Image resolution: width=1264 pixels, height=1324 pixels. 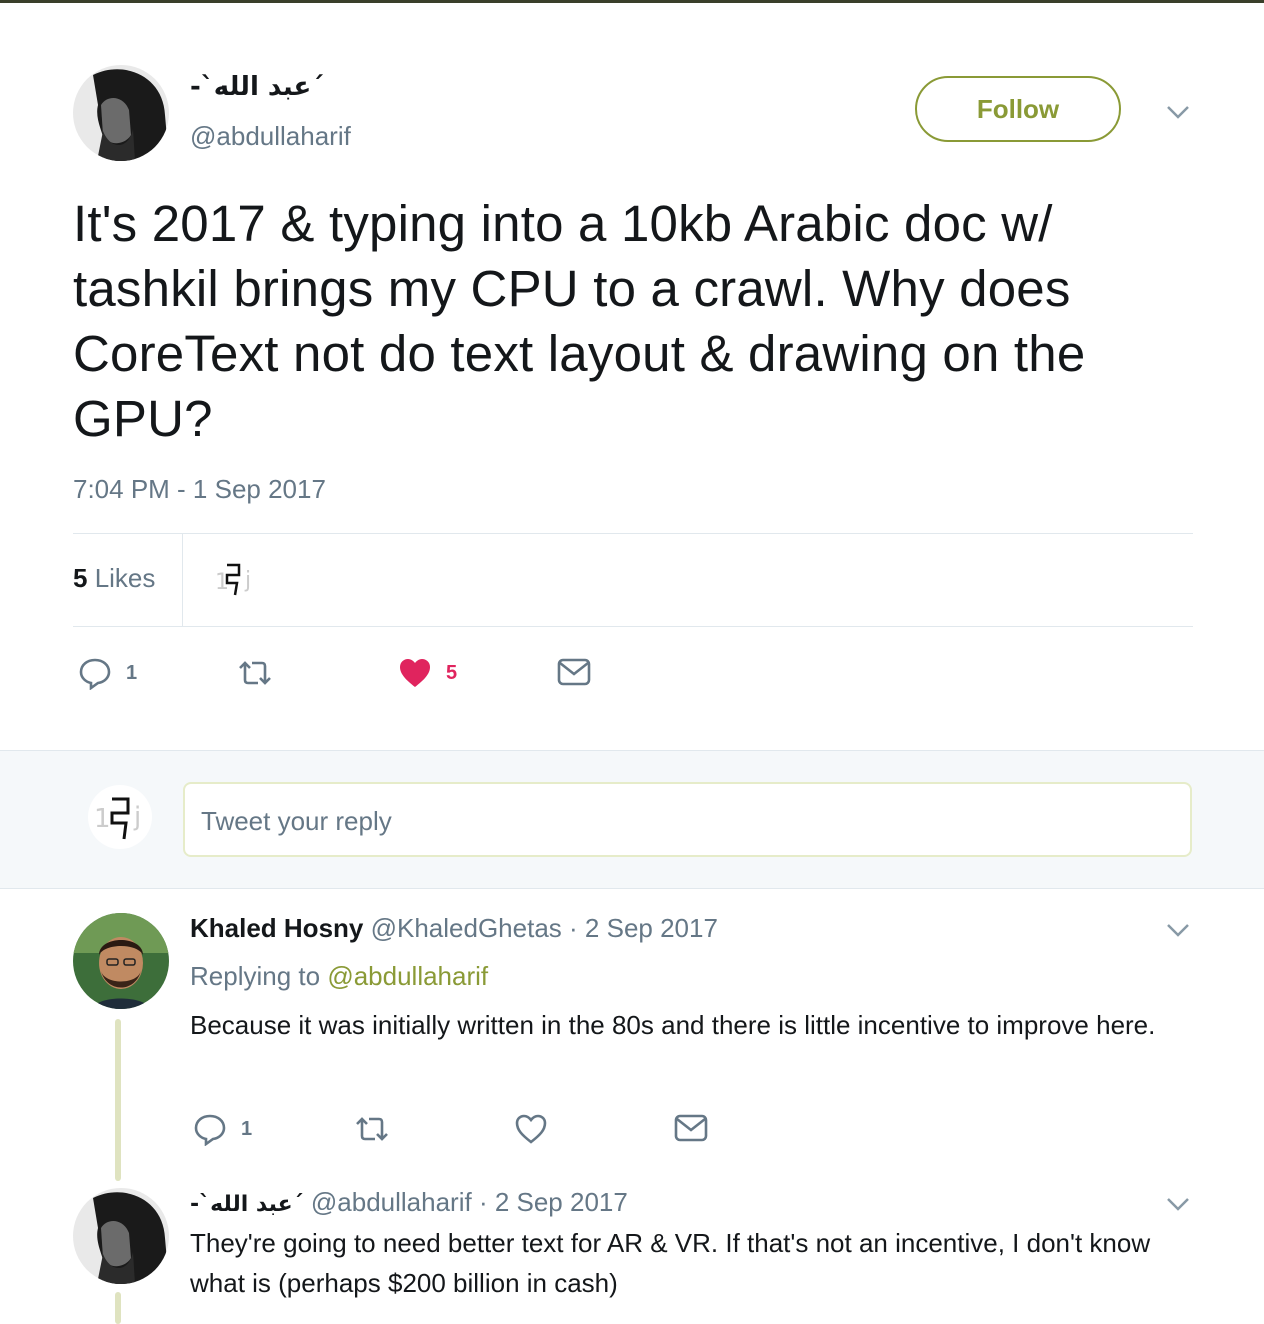 I want to click on heart-icon, so click(x=531, y=1129).